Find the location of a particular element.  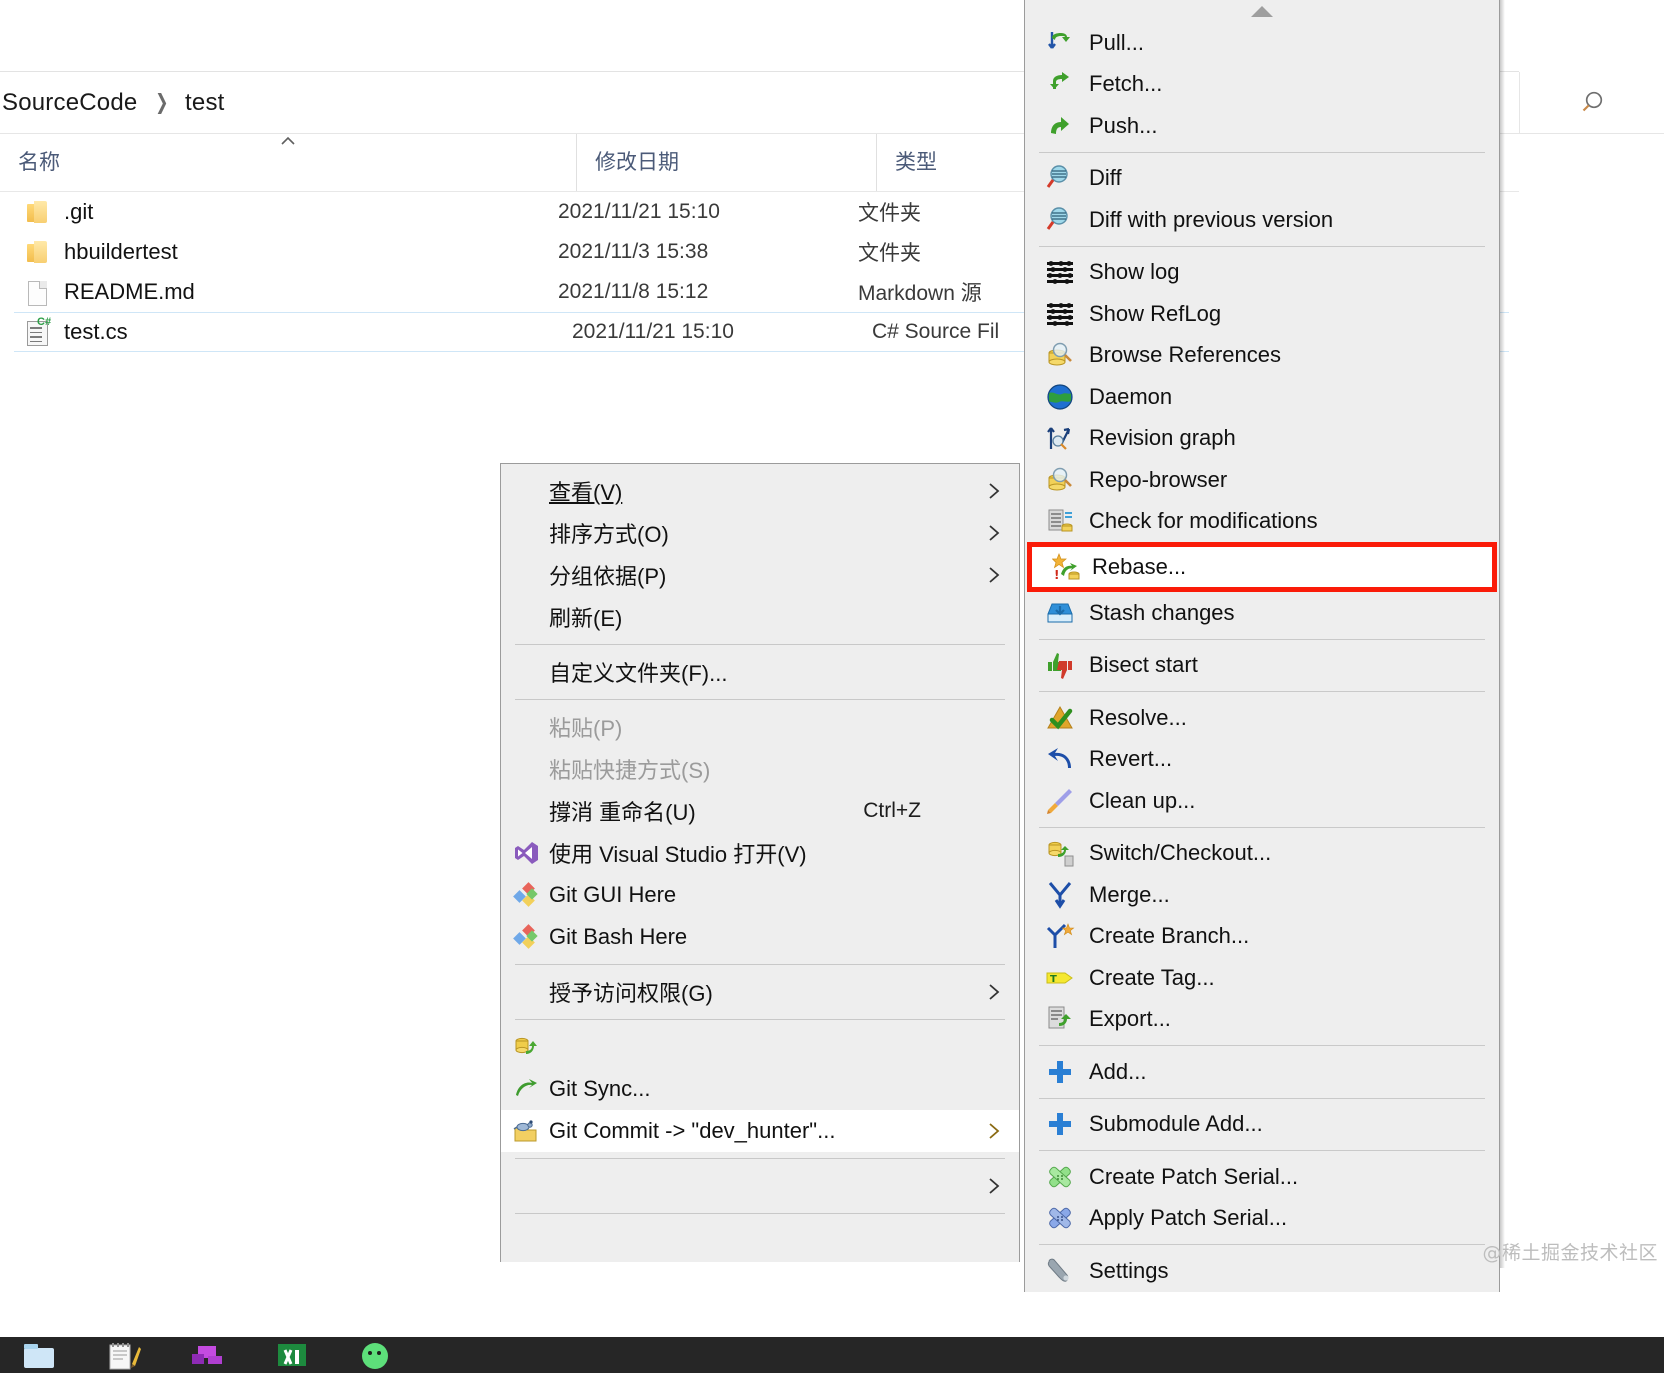

file-name-cell: README.md is located at coordinates (279, 292).